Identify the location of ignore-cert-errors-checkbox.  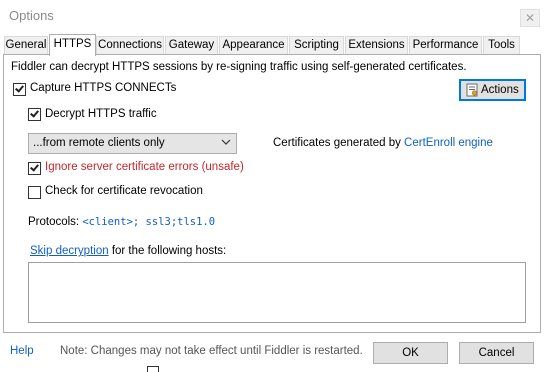
(34, 168).